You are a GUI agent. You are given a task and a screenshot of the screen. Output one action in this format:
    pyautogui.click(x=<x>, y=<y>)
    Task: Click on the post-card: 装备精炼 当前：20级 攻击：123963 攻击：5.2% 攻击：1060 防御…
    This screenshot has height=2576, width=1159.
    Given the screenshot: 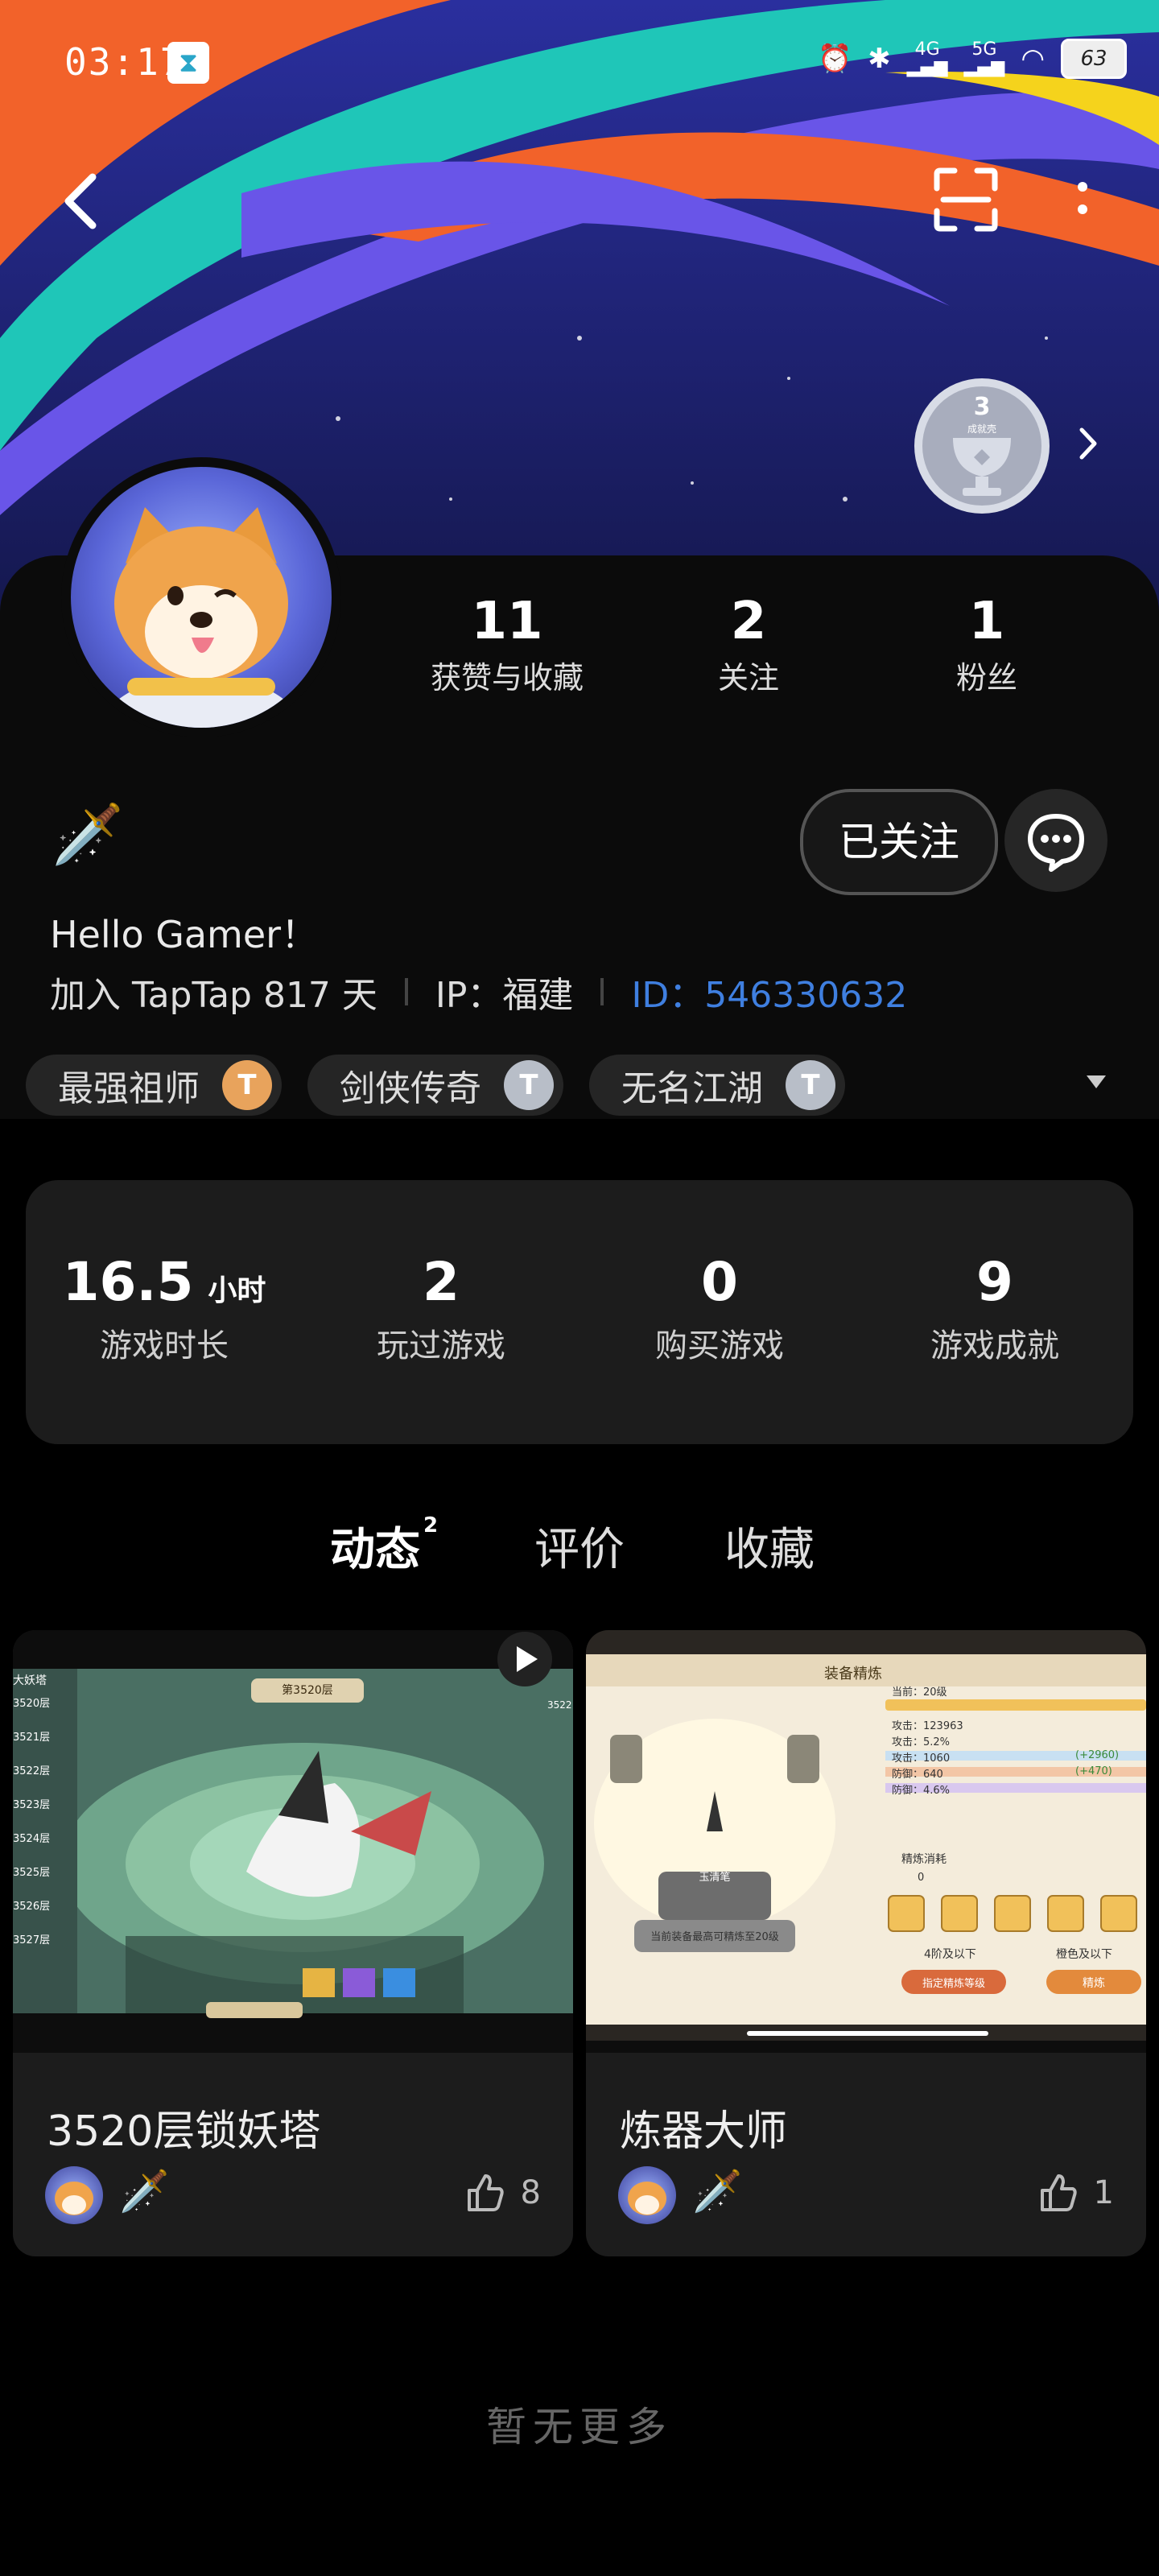 What is the action you would take?
    pyautogui.click(x=866, y=1943)
    